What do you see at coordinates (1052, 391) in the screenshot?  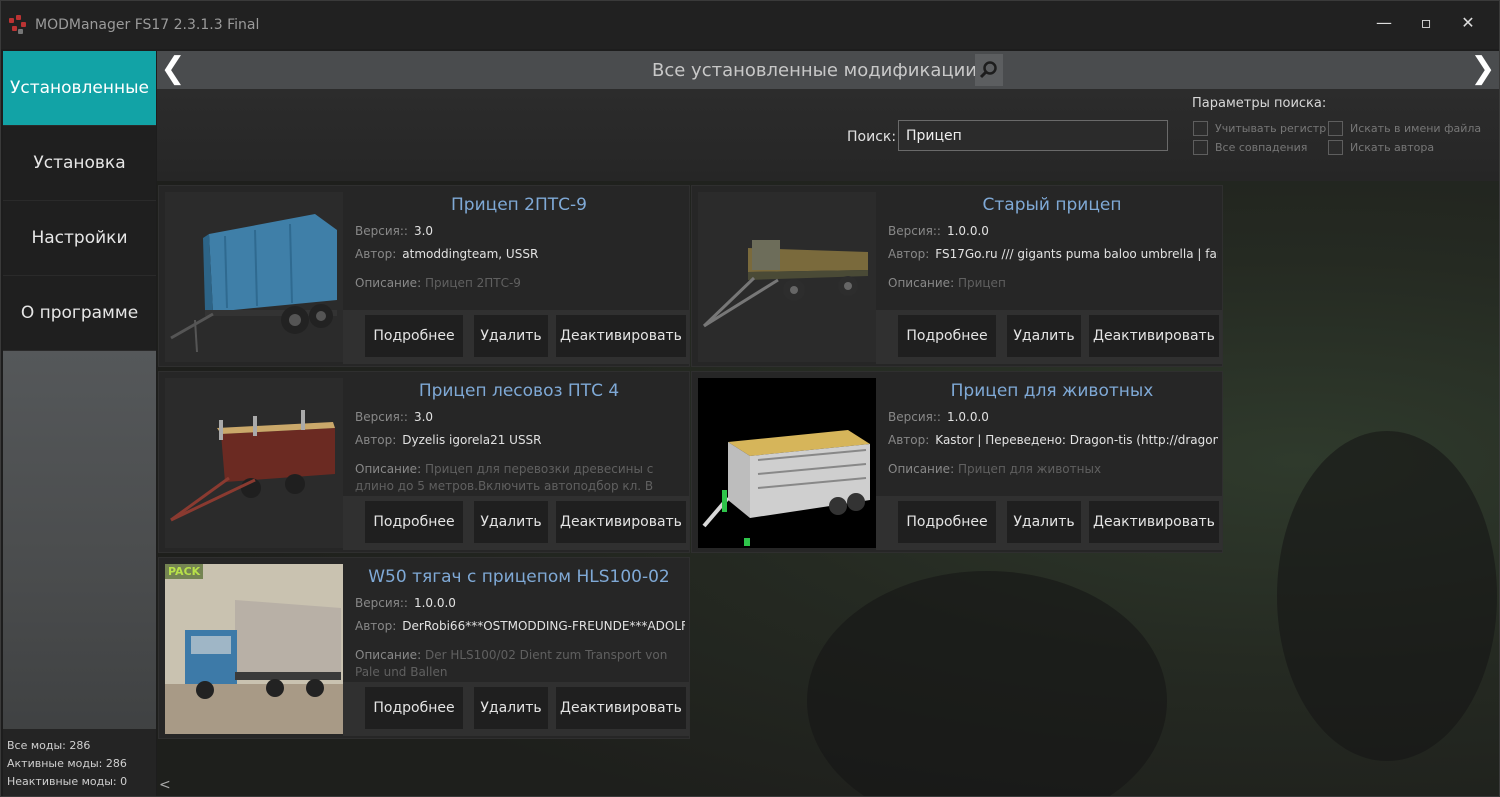 I see `mod-title: Прицеп для животных` at bounding box center [1052, 391].